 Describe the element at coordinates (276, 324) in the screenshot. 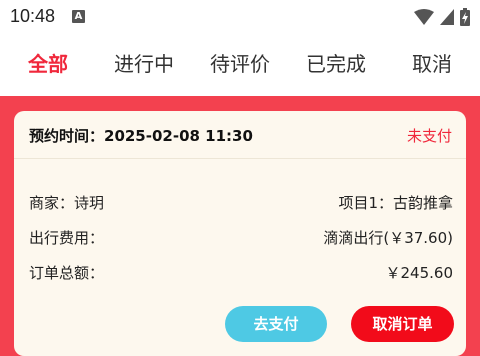

I see `pay-button: 去支付` at that location.